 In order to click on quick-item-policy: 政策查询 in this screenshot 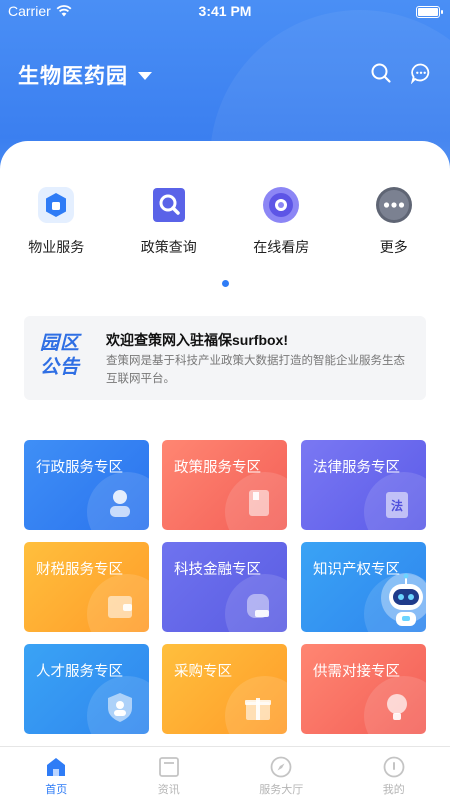, I will do `click(169, 221)`.